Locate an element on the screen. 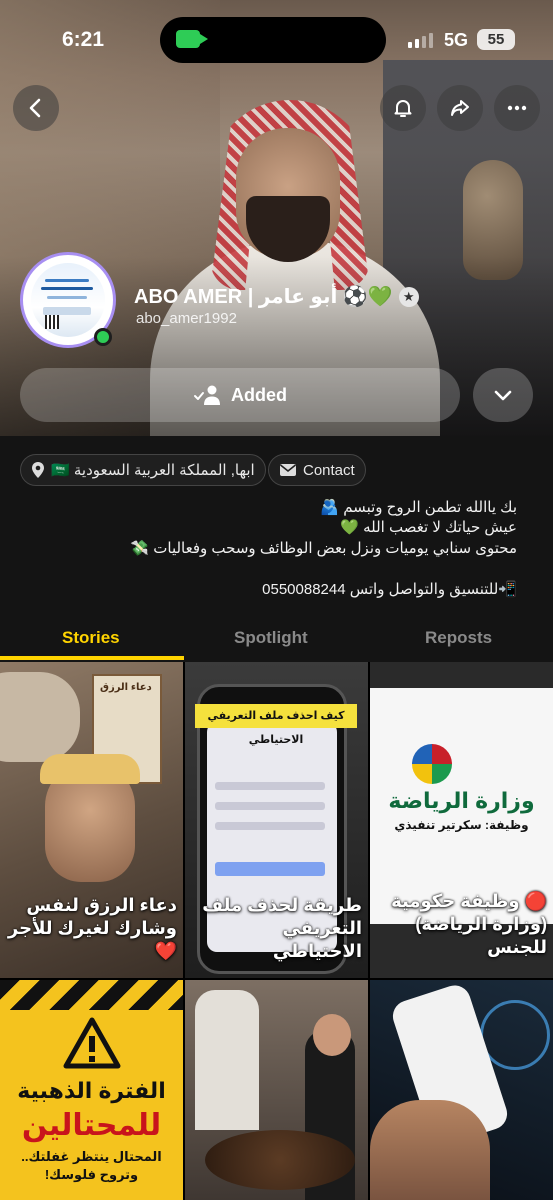 The height and width of the screenshot is (1200, 553). tab-stories: Stories is located at coordinates (91, 638).